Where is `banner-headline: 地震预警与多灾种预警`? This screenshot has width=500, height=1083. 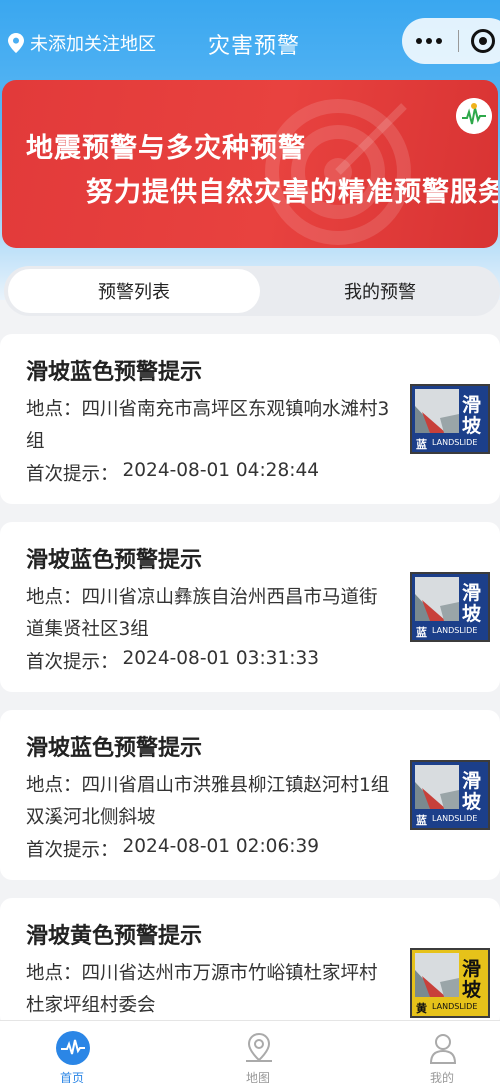
banner-headline: 地震预警与多灾种预警 is located at coordinates (166, 148).